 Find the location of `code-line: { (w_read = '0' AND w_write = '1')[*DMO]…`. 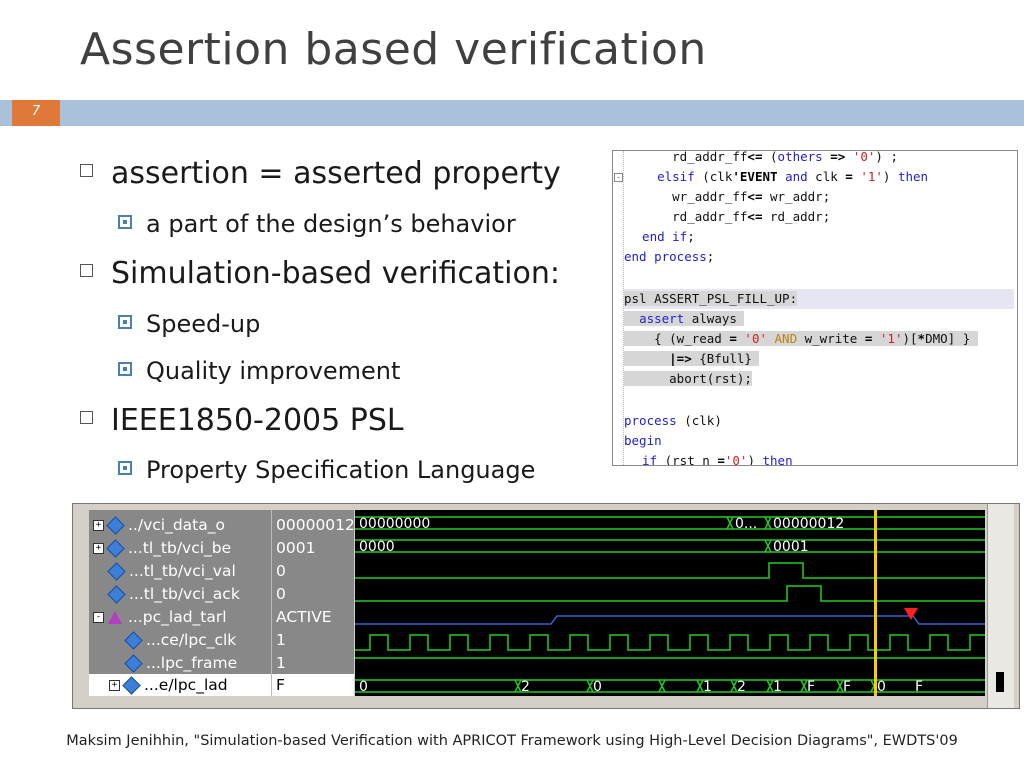

code-line: { (w_read = '0' AND w_write = '1')[*DMO]… is located at coordinates (801, 338).